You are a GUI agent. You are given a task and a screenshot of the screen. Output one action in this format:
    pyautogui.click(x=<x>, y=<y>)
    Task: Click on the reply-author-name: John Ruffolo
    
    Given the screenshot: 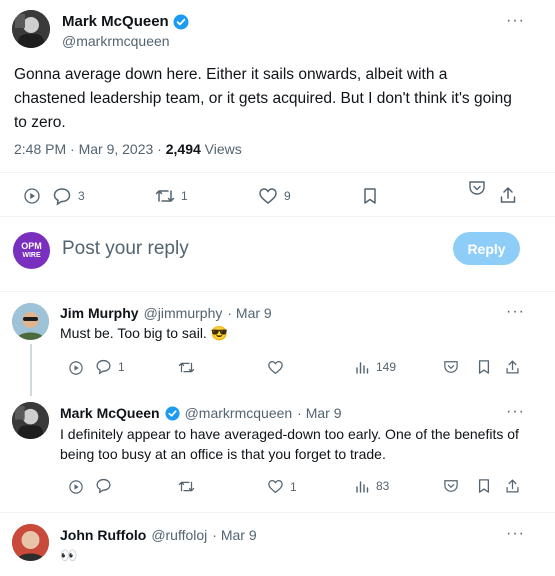 What is the action you would take?
    pyautogui.click(x=103, y=535)
    